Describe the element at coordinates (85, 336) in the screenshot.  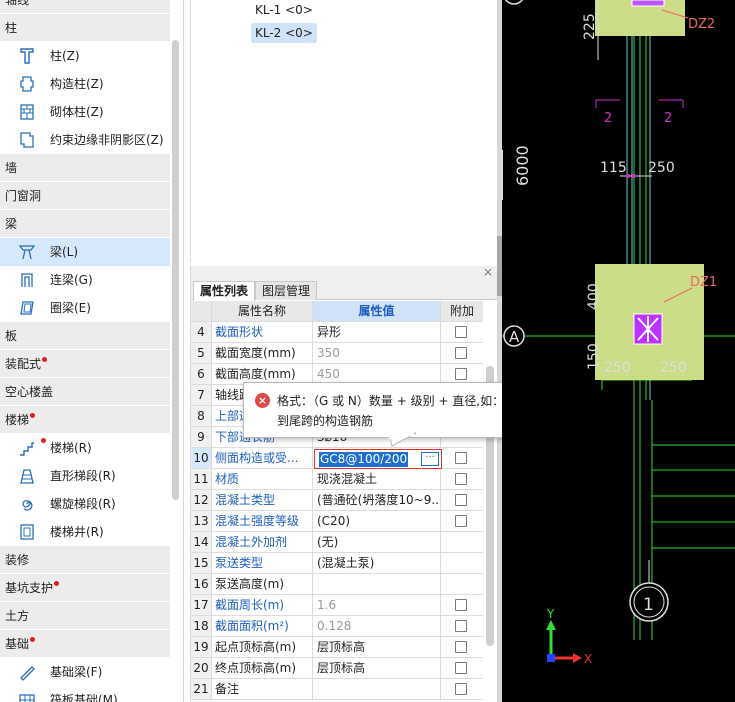
I see `nav-category-slab: 板` at that location.